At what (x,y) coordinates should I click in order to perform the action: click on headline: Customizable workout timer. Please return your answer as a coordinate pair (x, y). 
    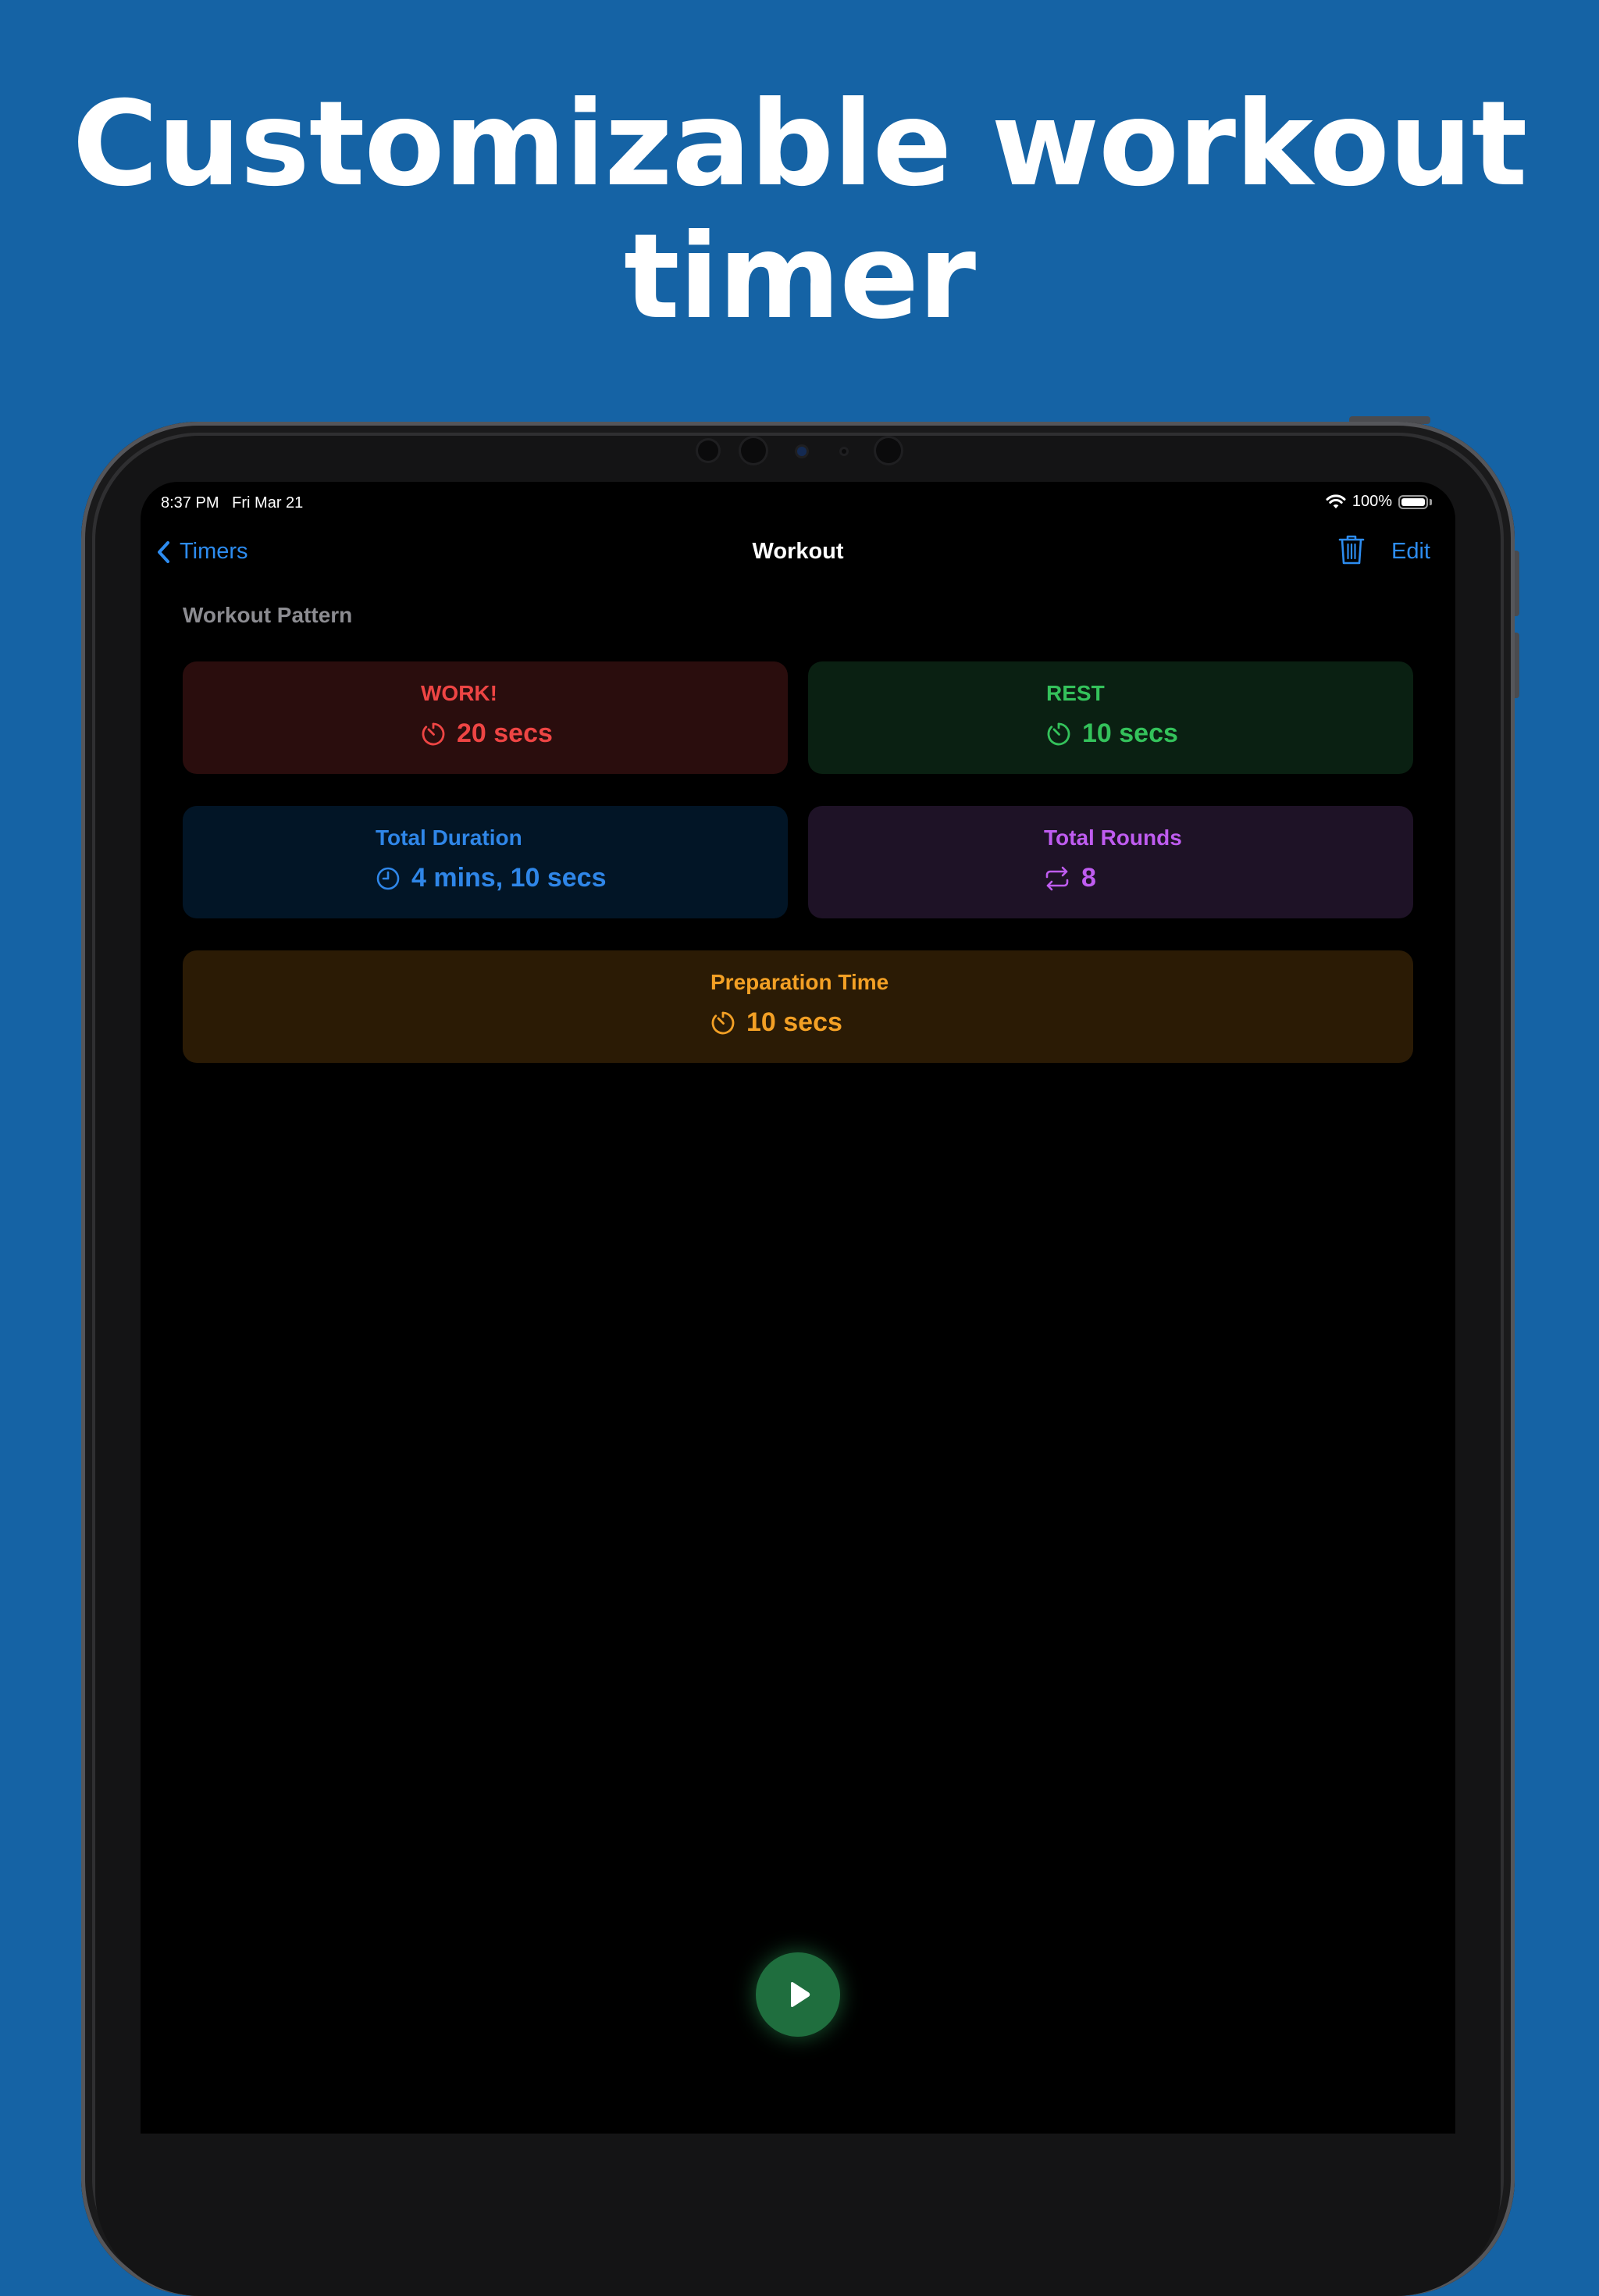
    Looking at the image, I should click on (799, 211).